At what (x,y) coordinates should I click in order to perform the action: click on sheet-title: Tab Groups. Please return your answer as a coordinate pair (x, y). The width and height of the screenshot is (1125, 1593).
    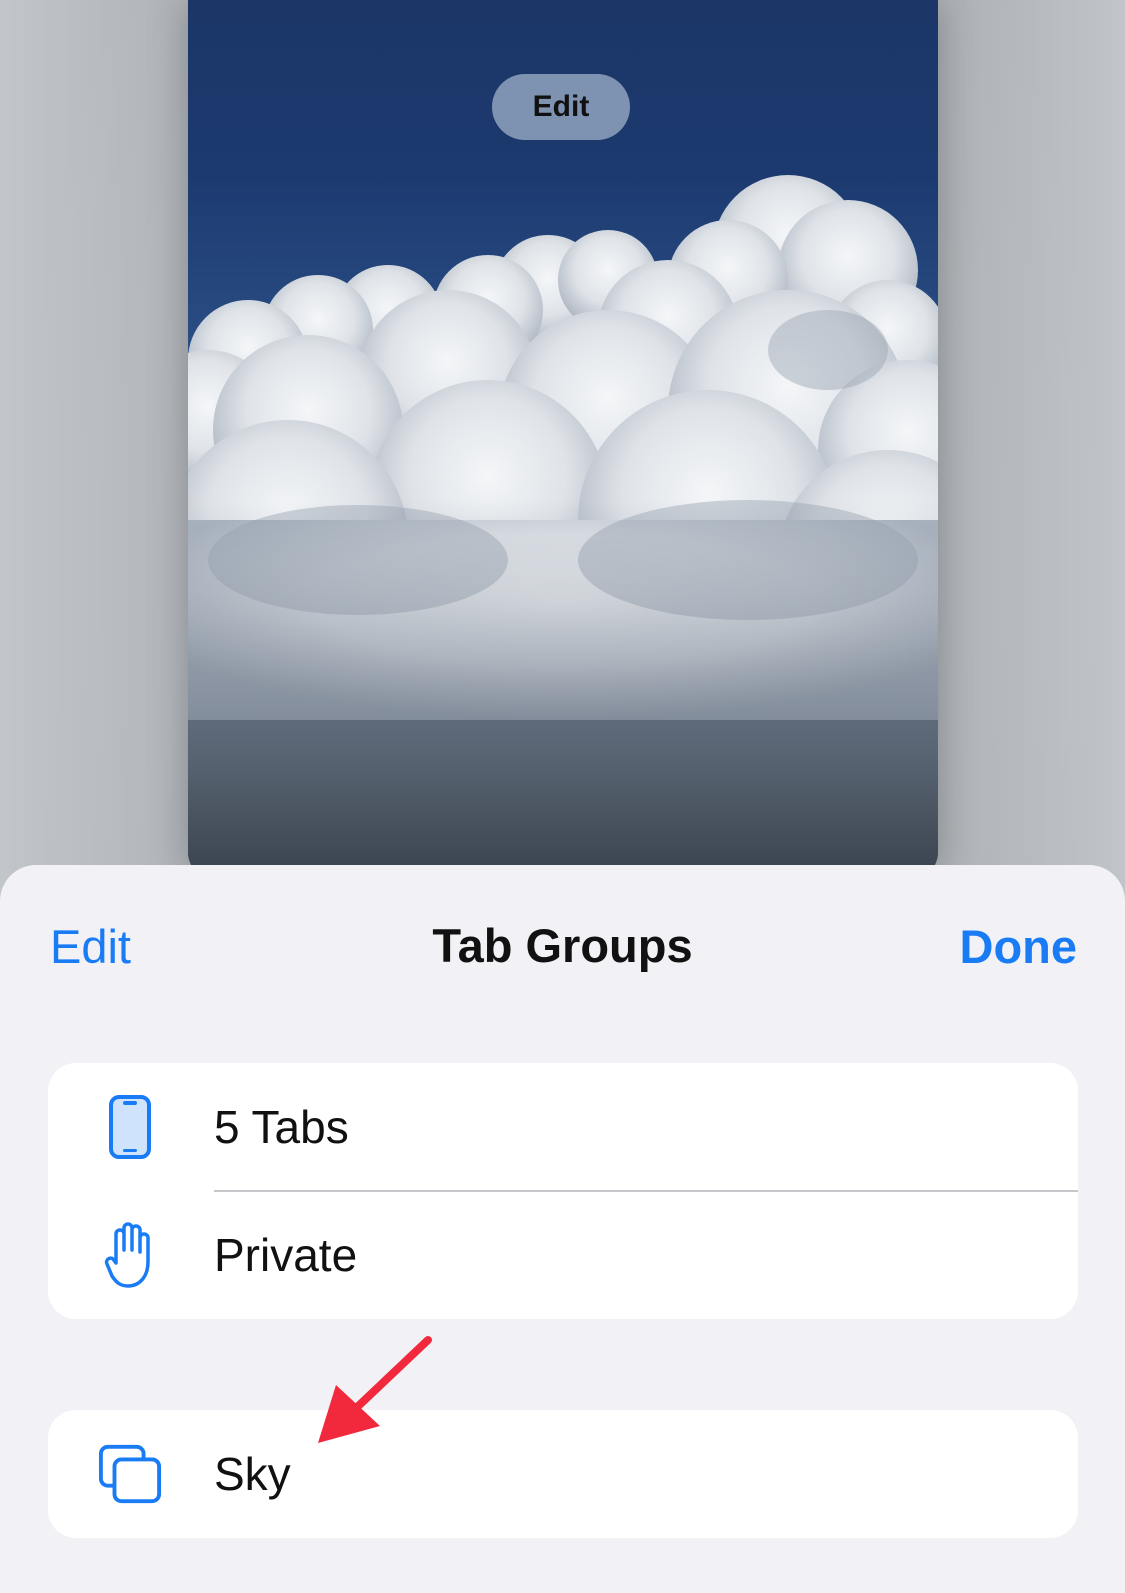
    Looking at the image, I should click on (562, 945).